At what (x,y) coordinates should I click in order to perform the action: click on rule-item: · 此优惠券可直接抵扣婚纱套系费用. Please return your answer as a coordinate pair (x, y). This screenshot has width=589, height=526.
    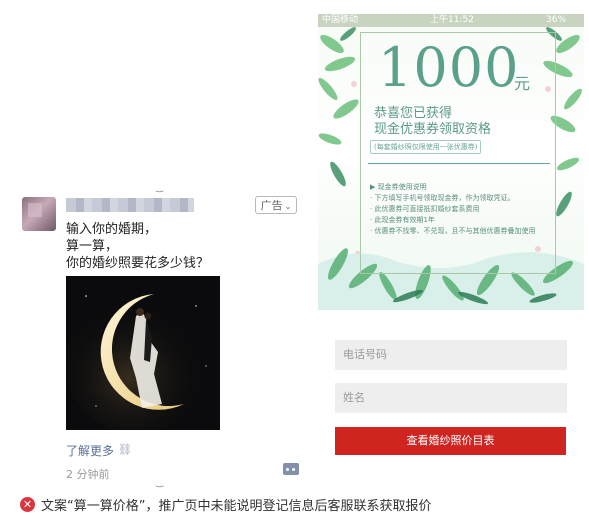
    Looking at the image, I should click on (425, 209).